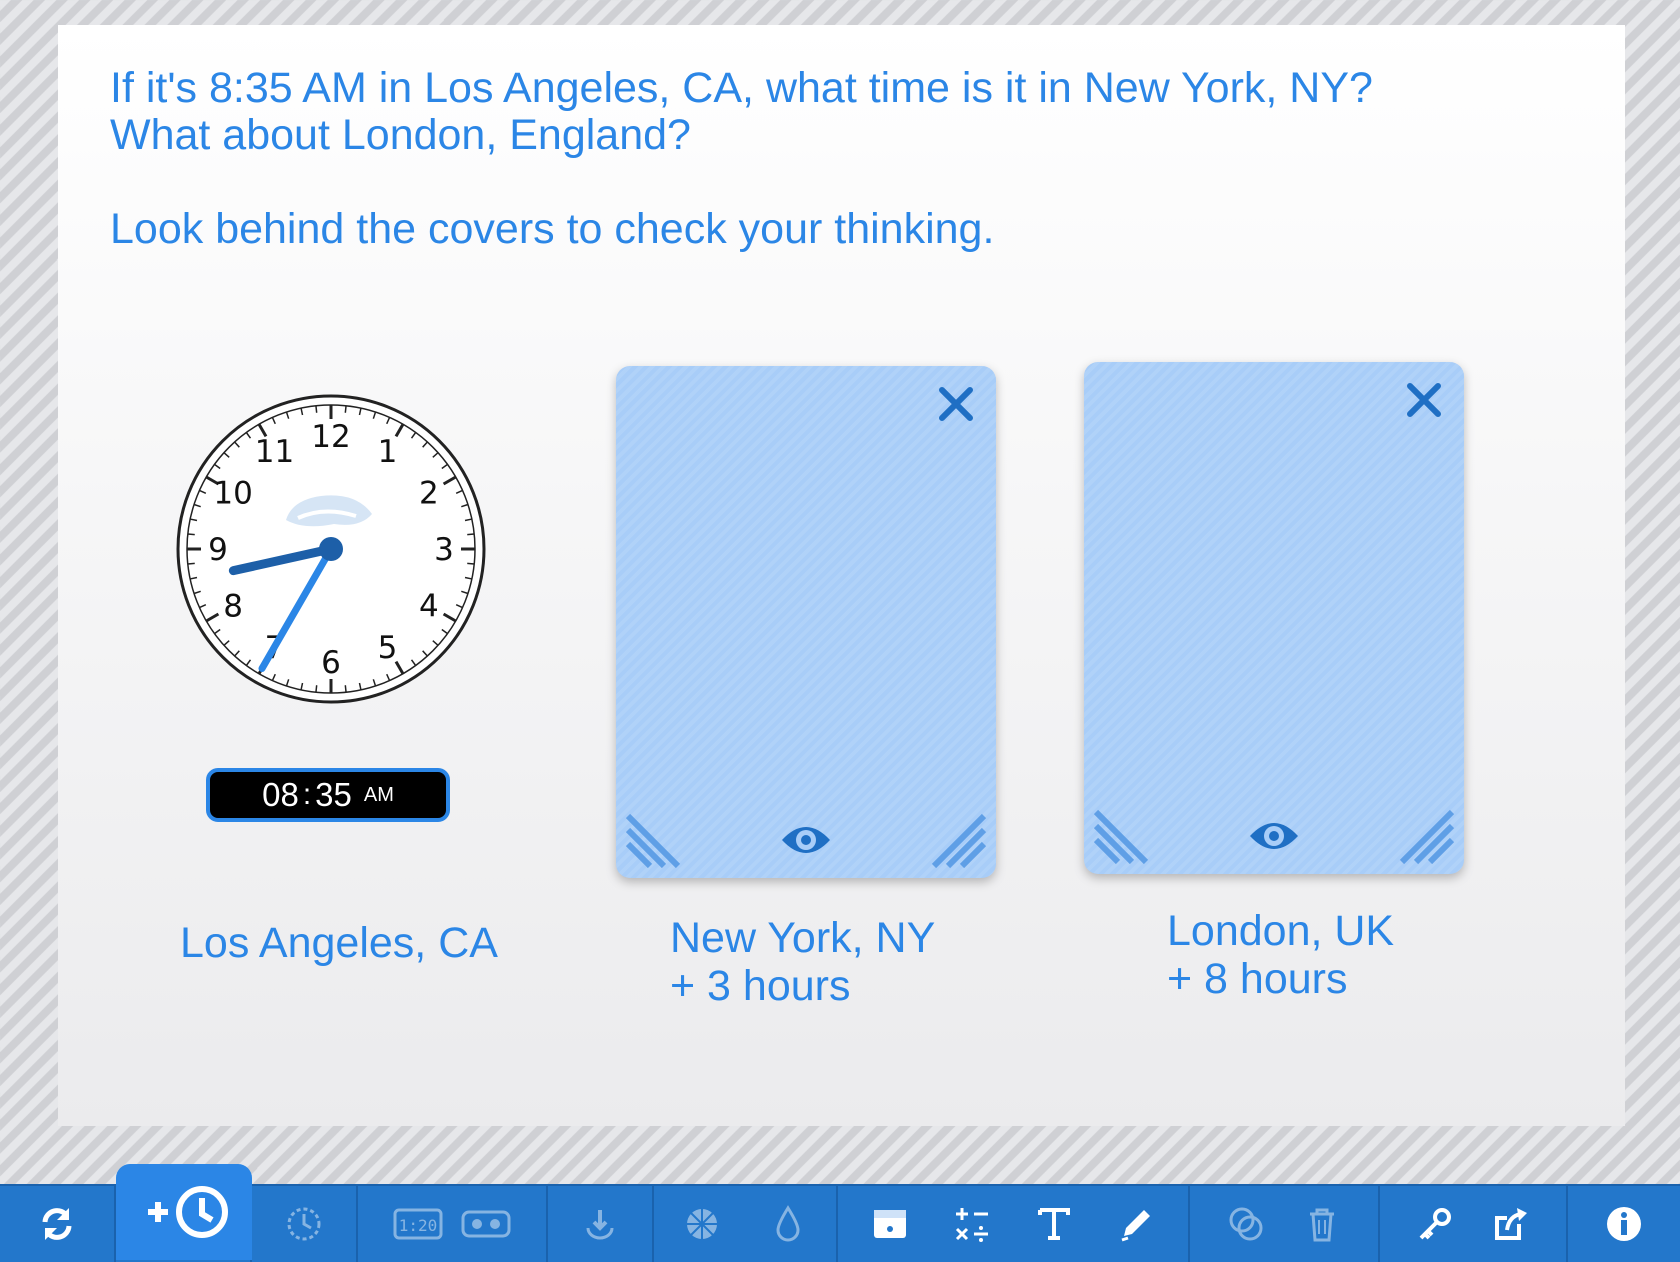 The width and height of the screenshot is (1680, 1262). I want to click on clock-numeral: 3, so click(444, 550).